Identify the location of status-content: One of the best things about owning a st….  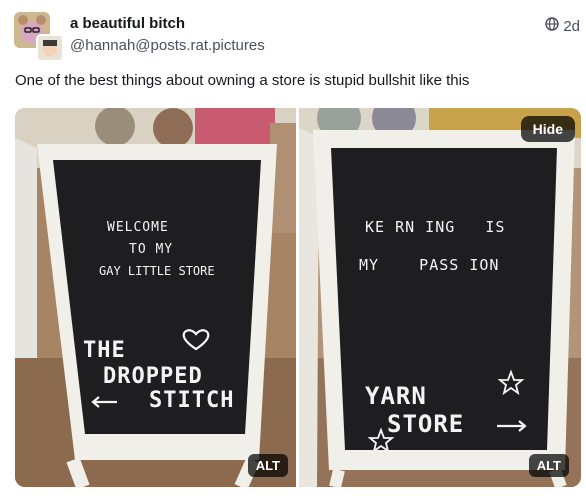
(242, 80).